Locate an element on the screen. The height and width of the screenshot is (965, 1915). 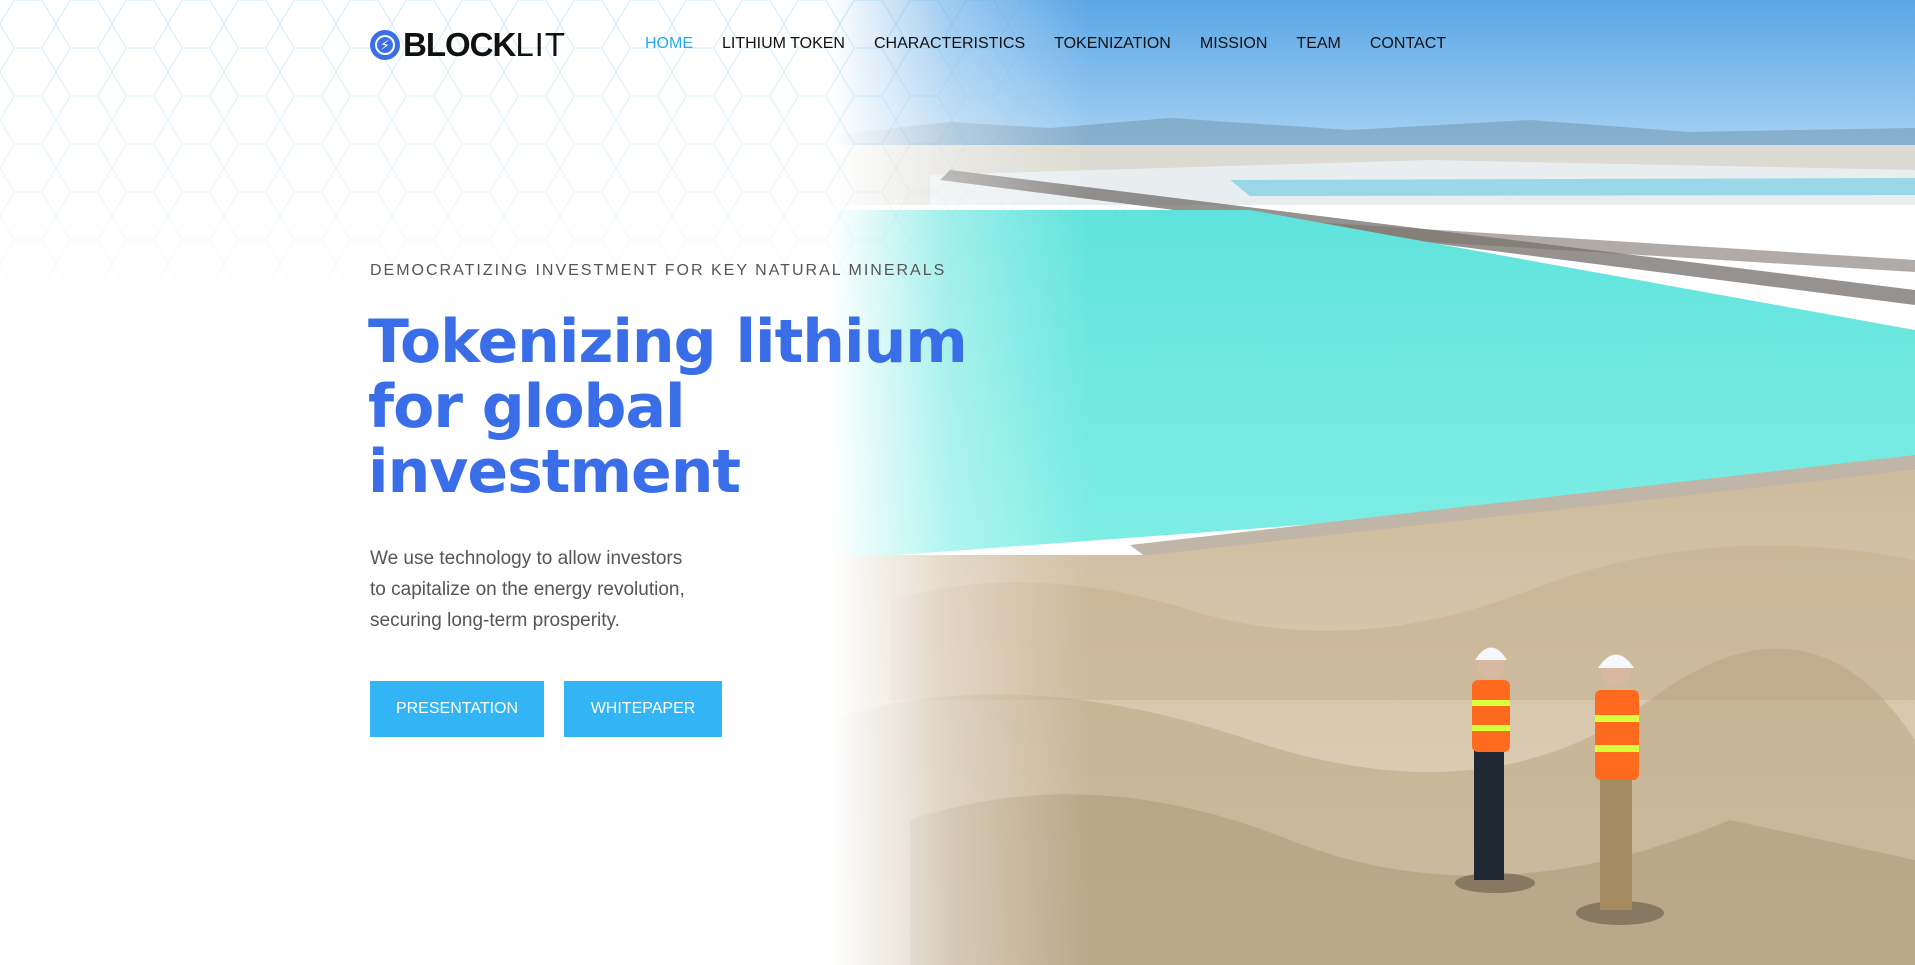
nav-item-lithium-token: LITHIUM TOKEN is located at coordinates (783, 44).